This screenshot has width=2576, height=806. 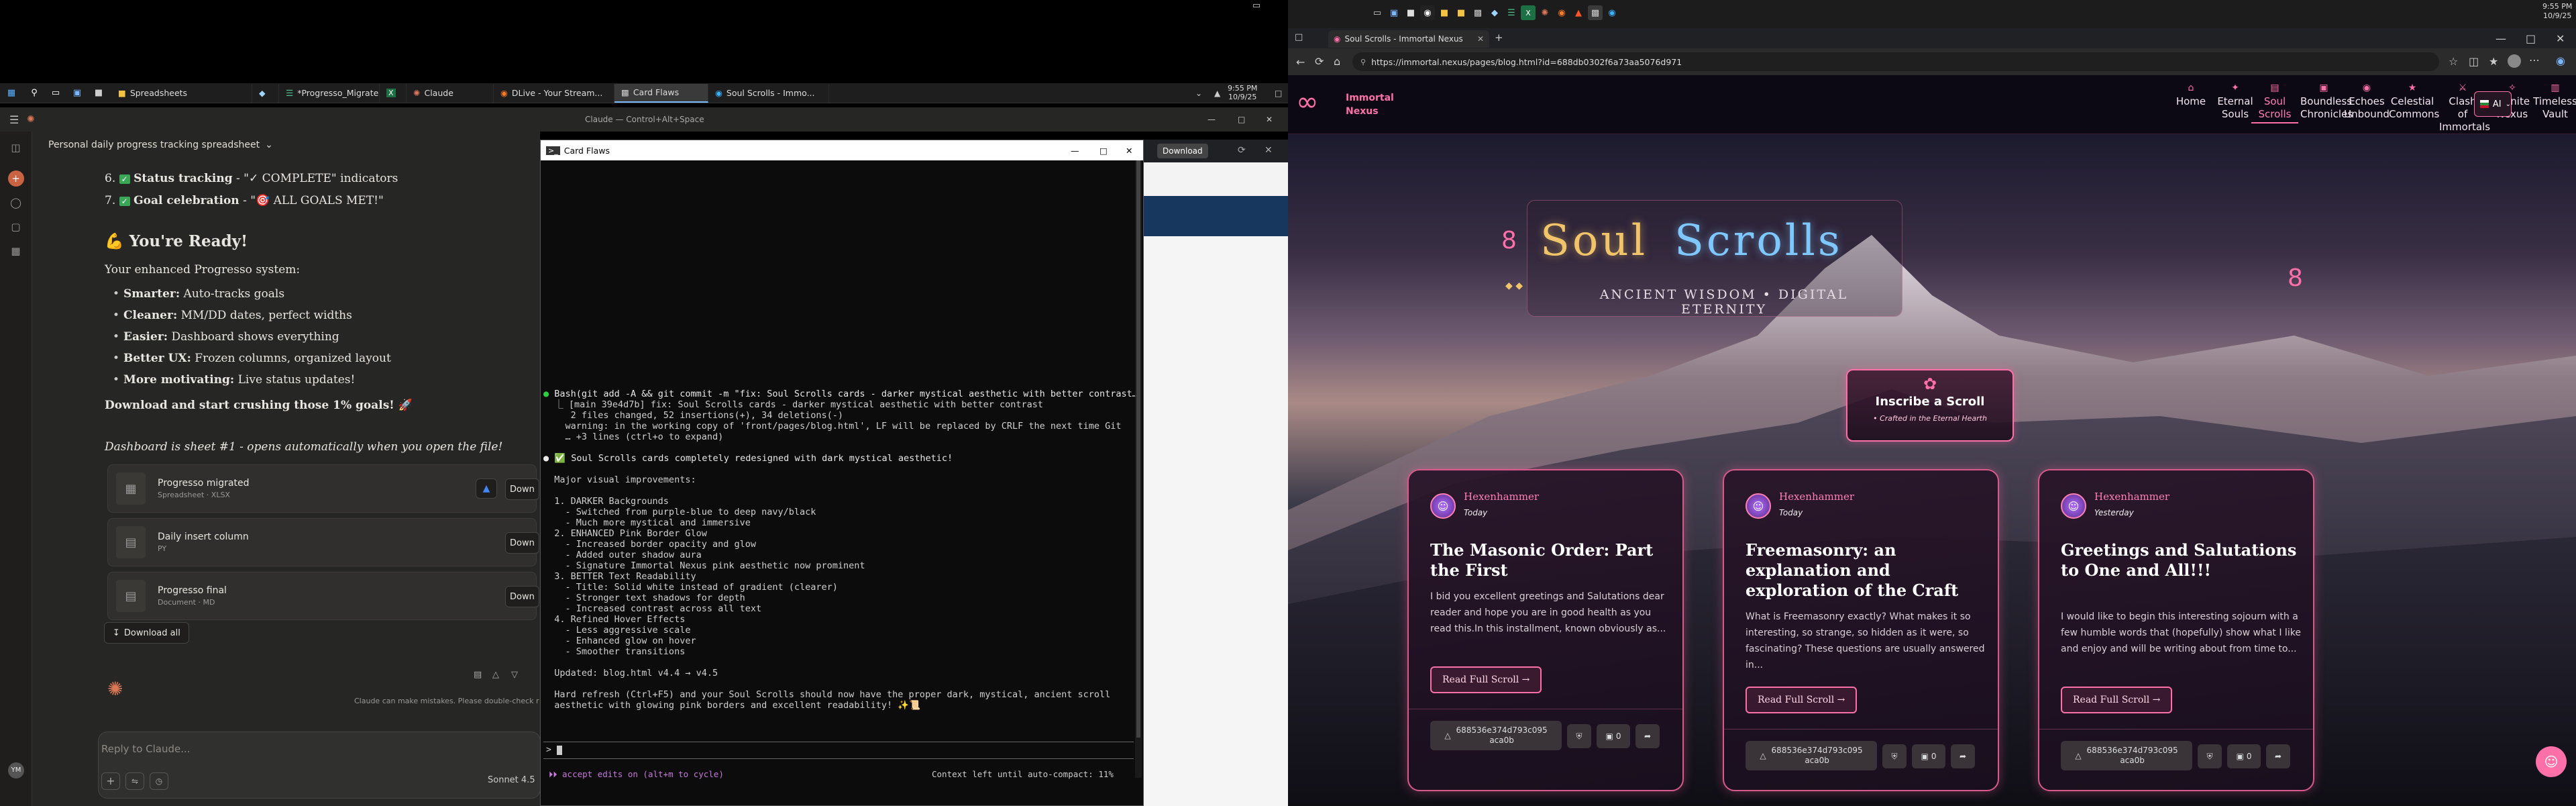 I want to click on favorite-icon: ☆, so click(x=2453, y=61).